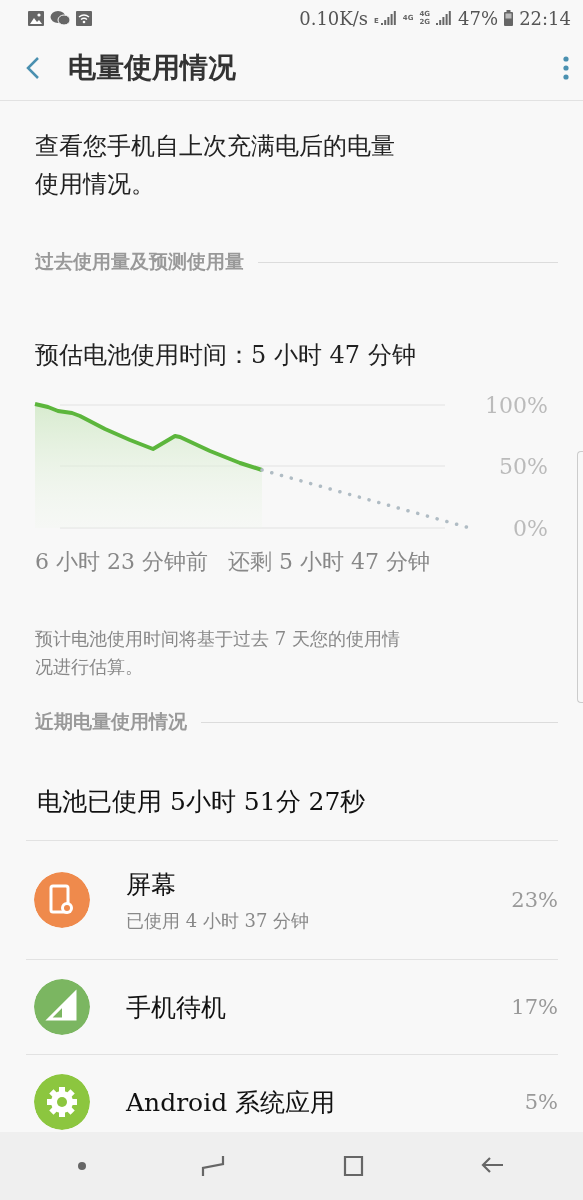  I want to click on item-percent: 5%, so click(541, 1102).